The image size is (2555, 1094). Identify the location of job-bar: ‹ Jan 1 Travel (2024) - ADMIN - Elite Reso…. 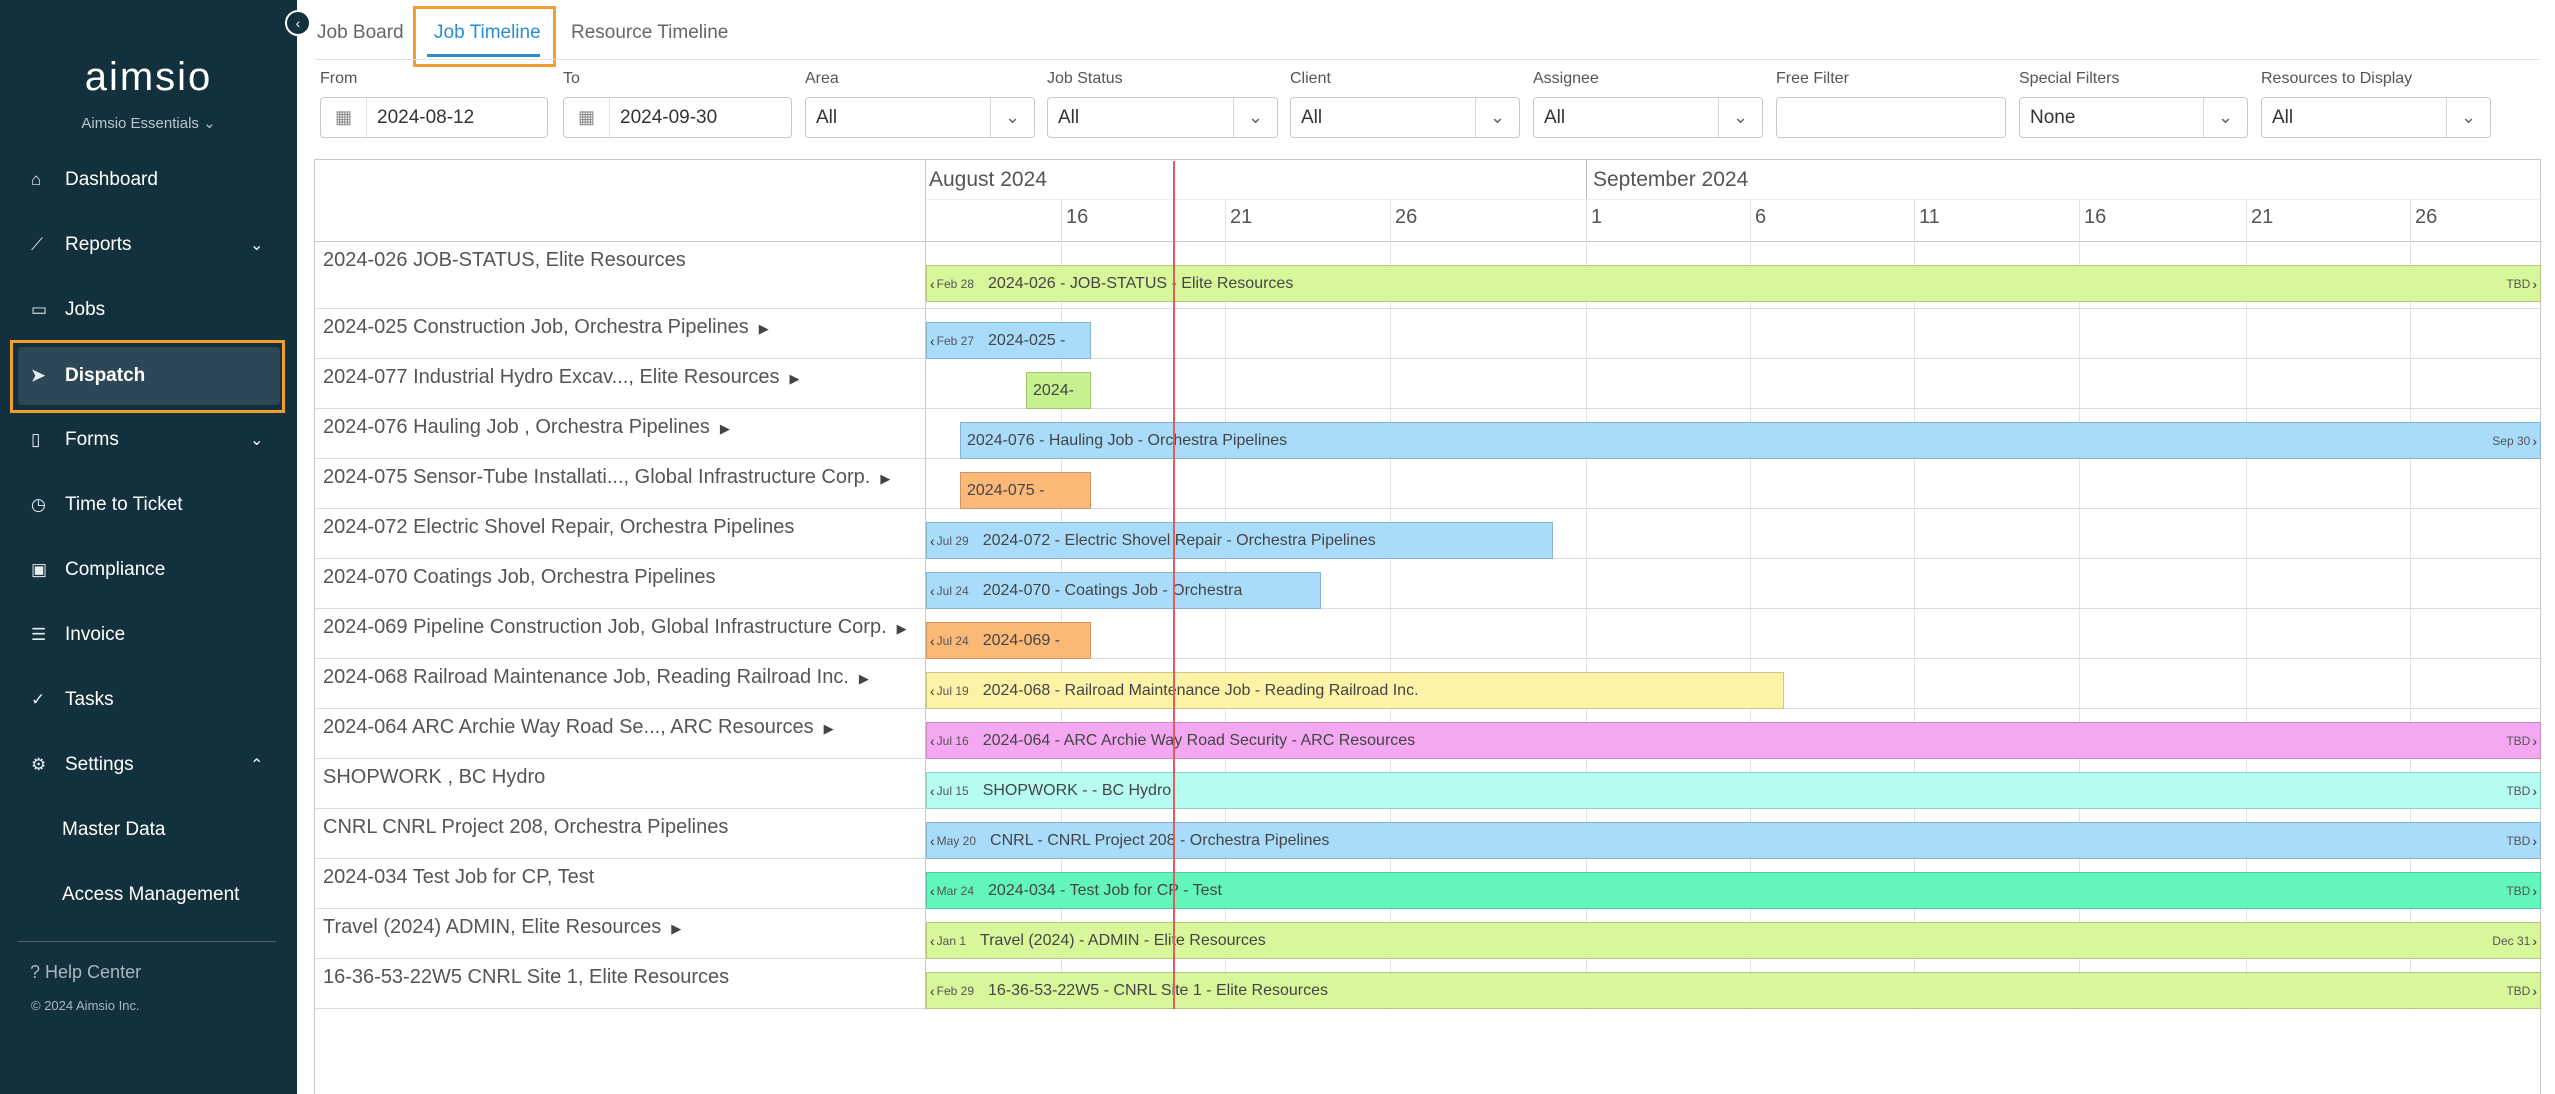
(1733, 940).